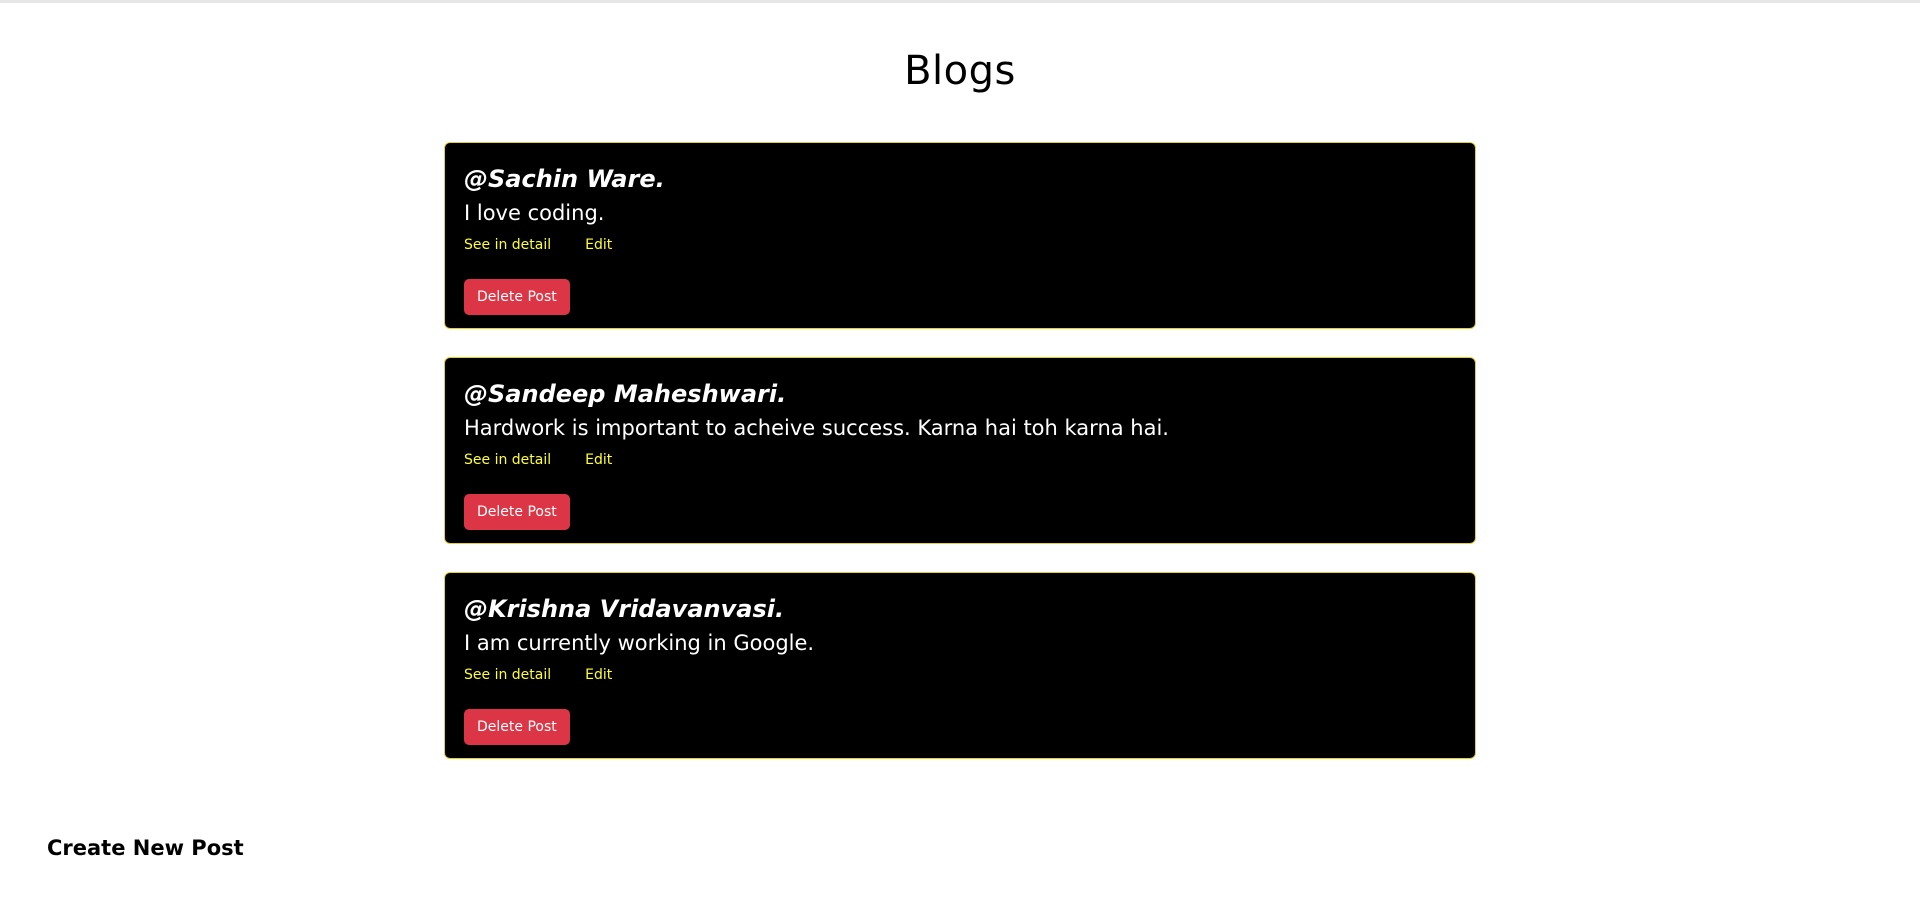 This screenshot has height=911, width=1920. What do you see at coordinates (564, 179) in the screenshot?
I see `post-author: @Sachin Ware.` at bounding box center [564, 179].